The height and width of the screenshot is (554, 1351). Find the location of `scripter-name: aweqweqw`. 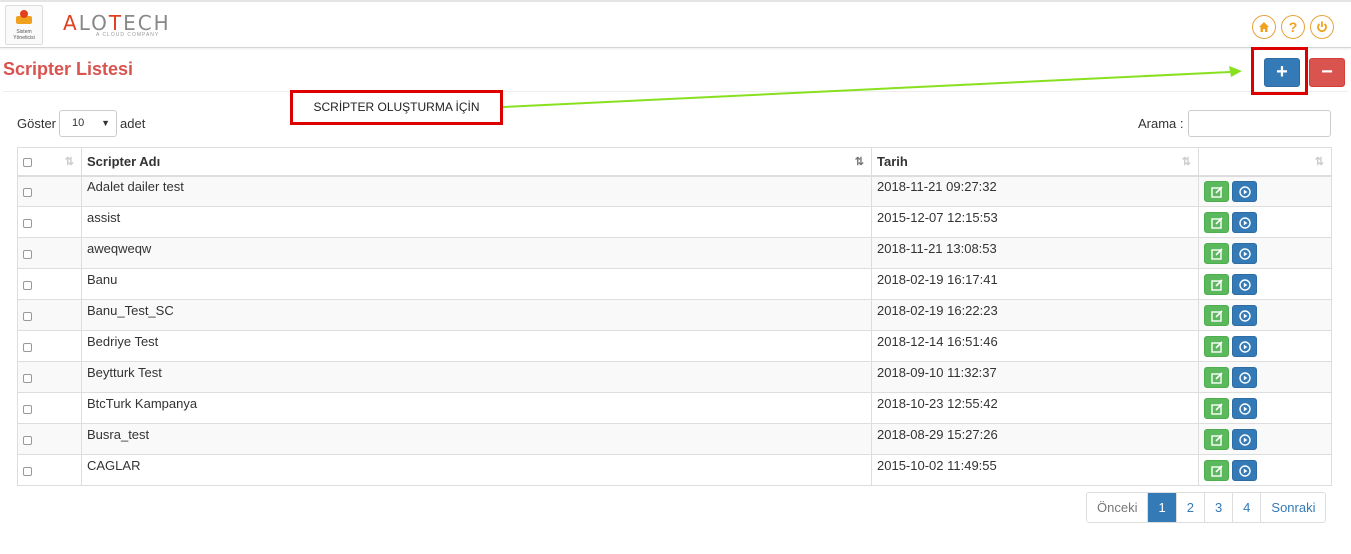

scripter-name: aweqweqw is located at coordinates (119, 248).